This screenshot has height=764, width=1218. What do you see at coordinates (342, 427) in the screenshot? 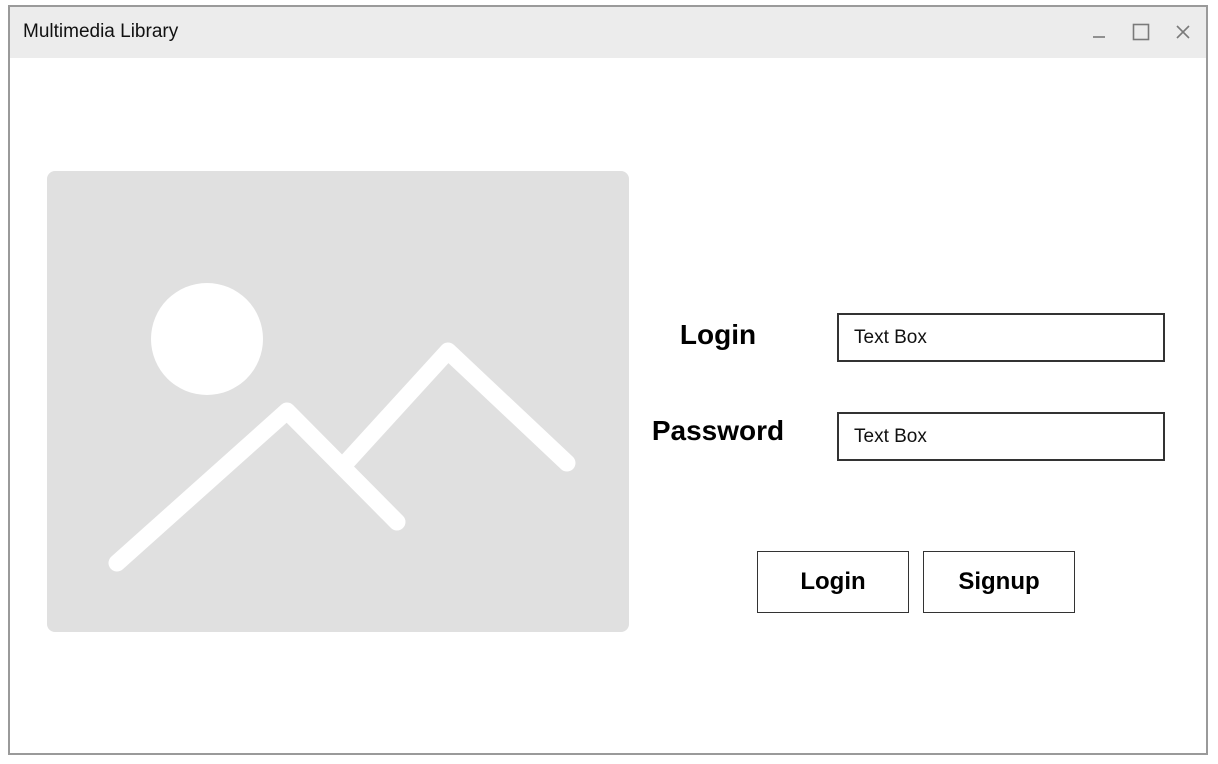
I see `image-placeholder-icon` at bounding box center [342, 427].